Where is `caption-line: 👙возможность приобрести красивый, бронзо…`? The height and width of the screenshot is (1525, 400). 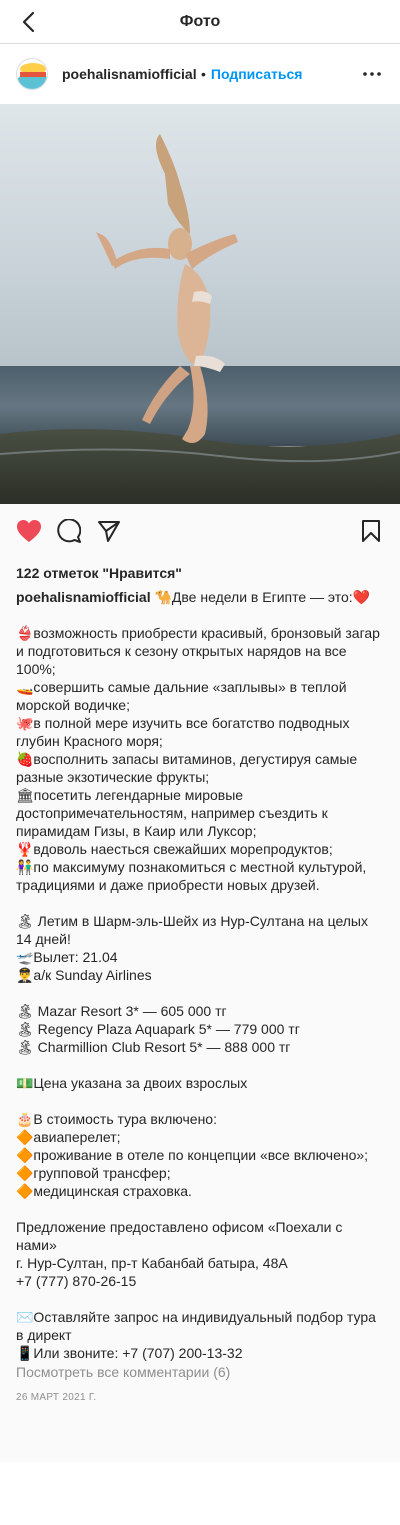
caption-line: 👙возможность приобрести красивый, бронзо… is located at coordinates (200, 651).